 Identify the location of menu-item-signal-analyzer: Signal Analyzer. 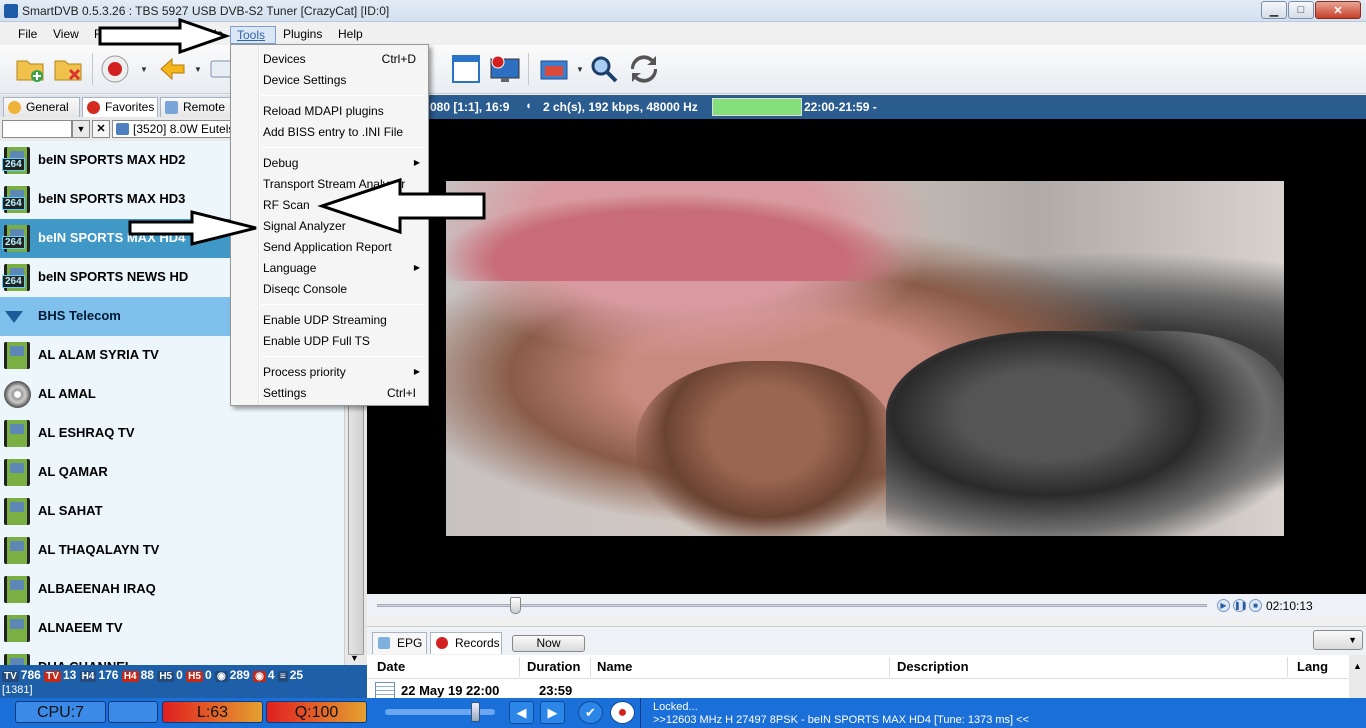
(329, 226).